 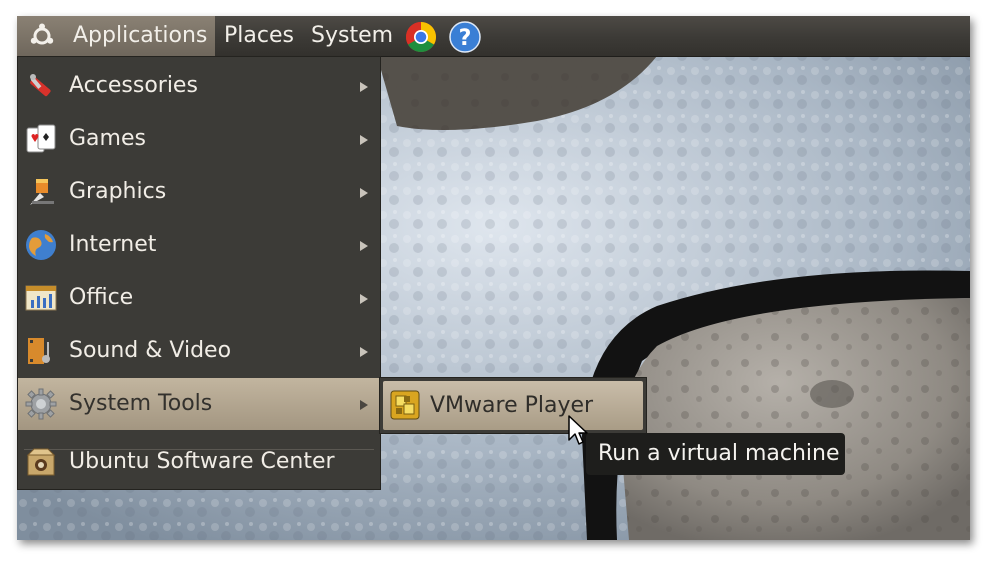 I want to click on internet-icon, so click(x=41, y=245).